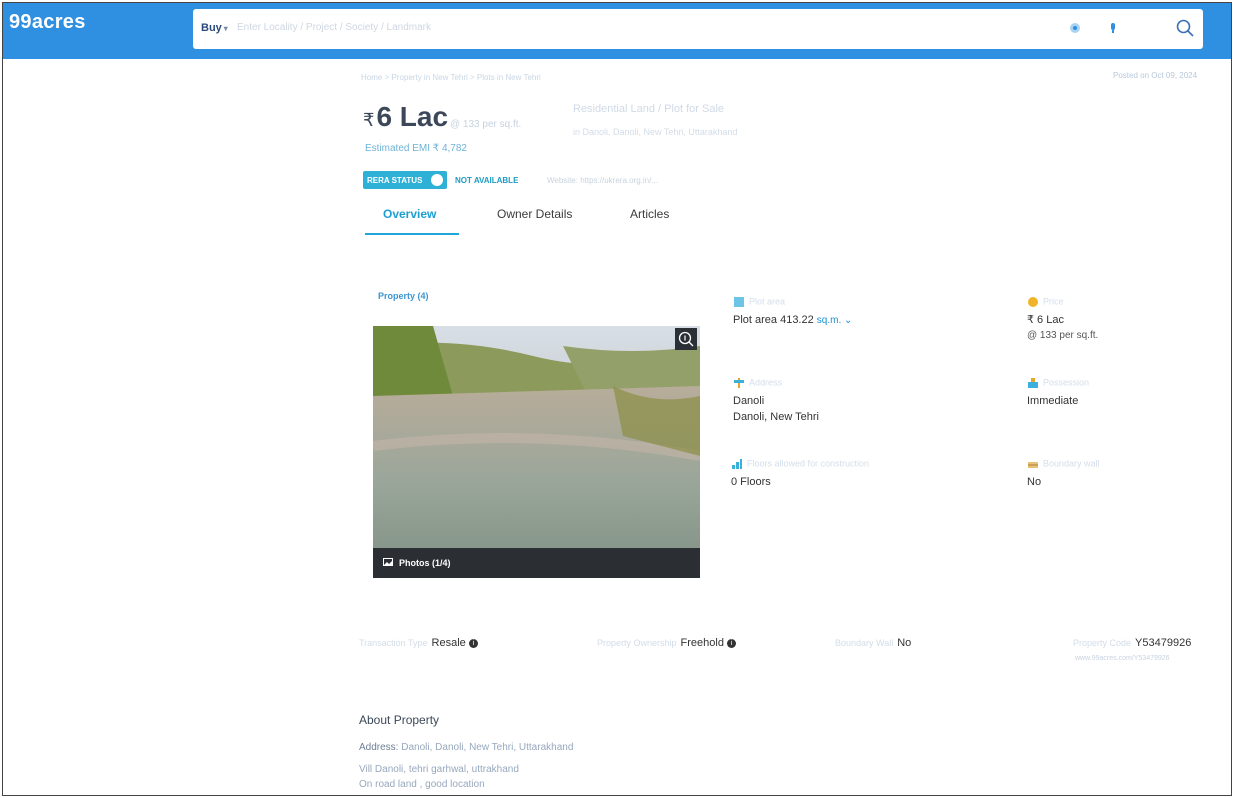 Image resolution: width=1234 pixels, height=798 pixels. I want to click on rera-badge-label: RERA STATUS, so click(395, 180).